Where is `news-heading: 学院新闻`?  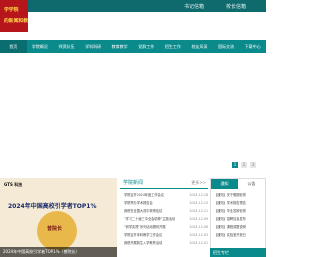
news-heading: 学院新闻 is located at coordinates (133, 183).